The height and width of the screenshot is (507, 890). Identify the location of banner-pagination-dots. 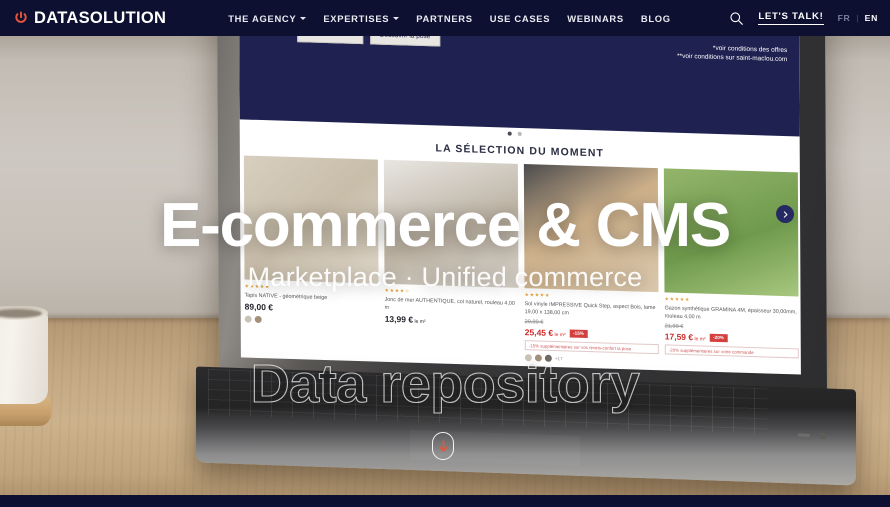
(514, 133).